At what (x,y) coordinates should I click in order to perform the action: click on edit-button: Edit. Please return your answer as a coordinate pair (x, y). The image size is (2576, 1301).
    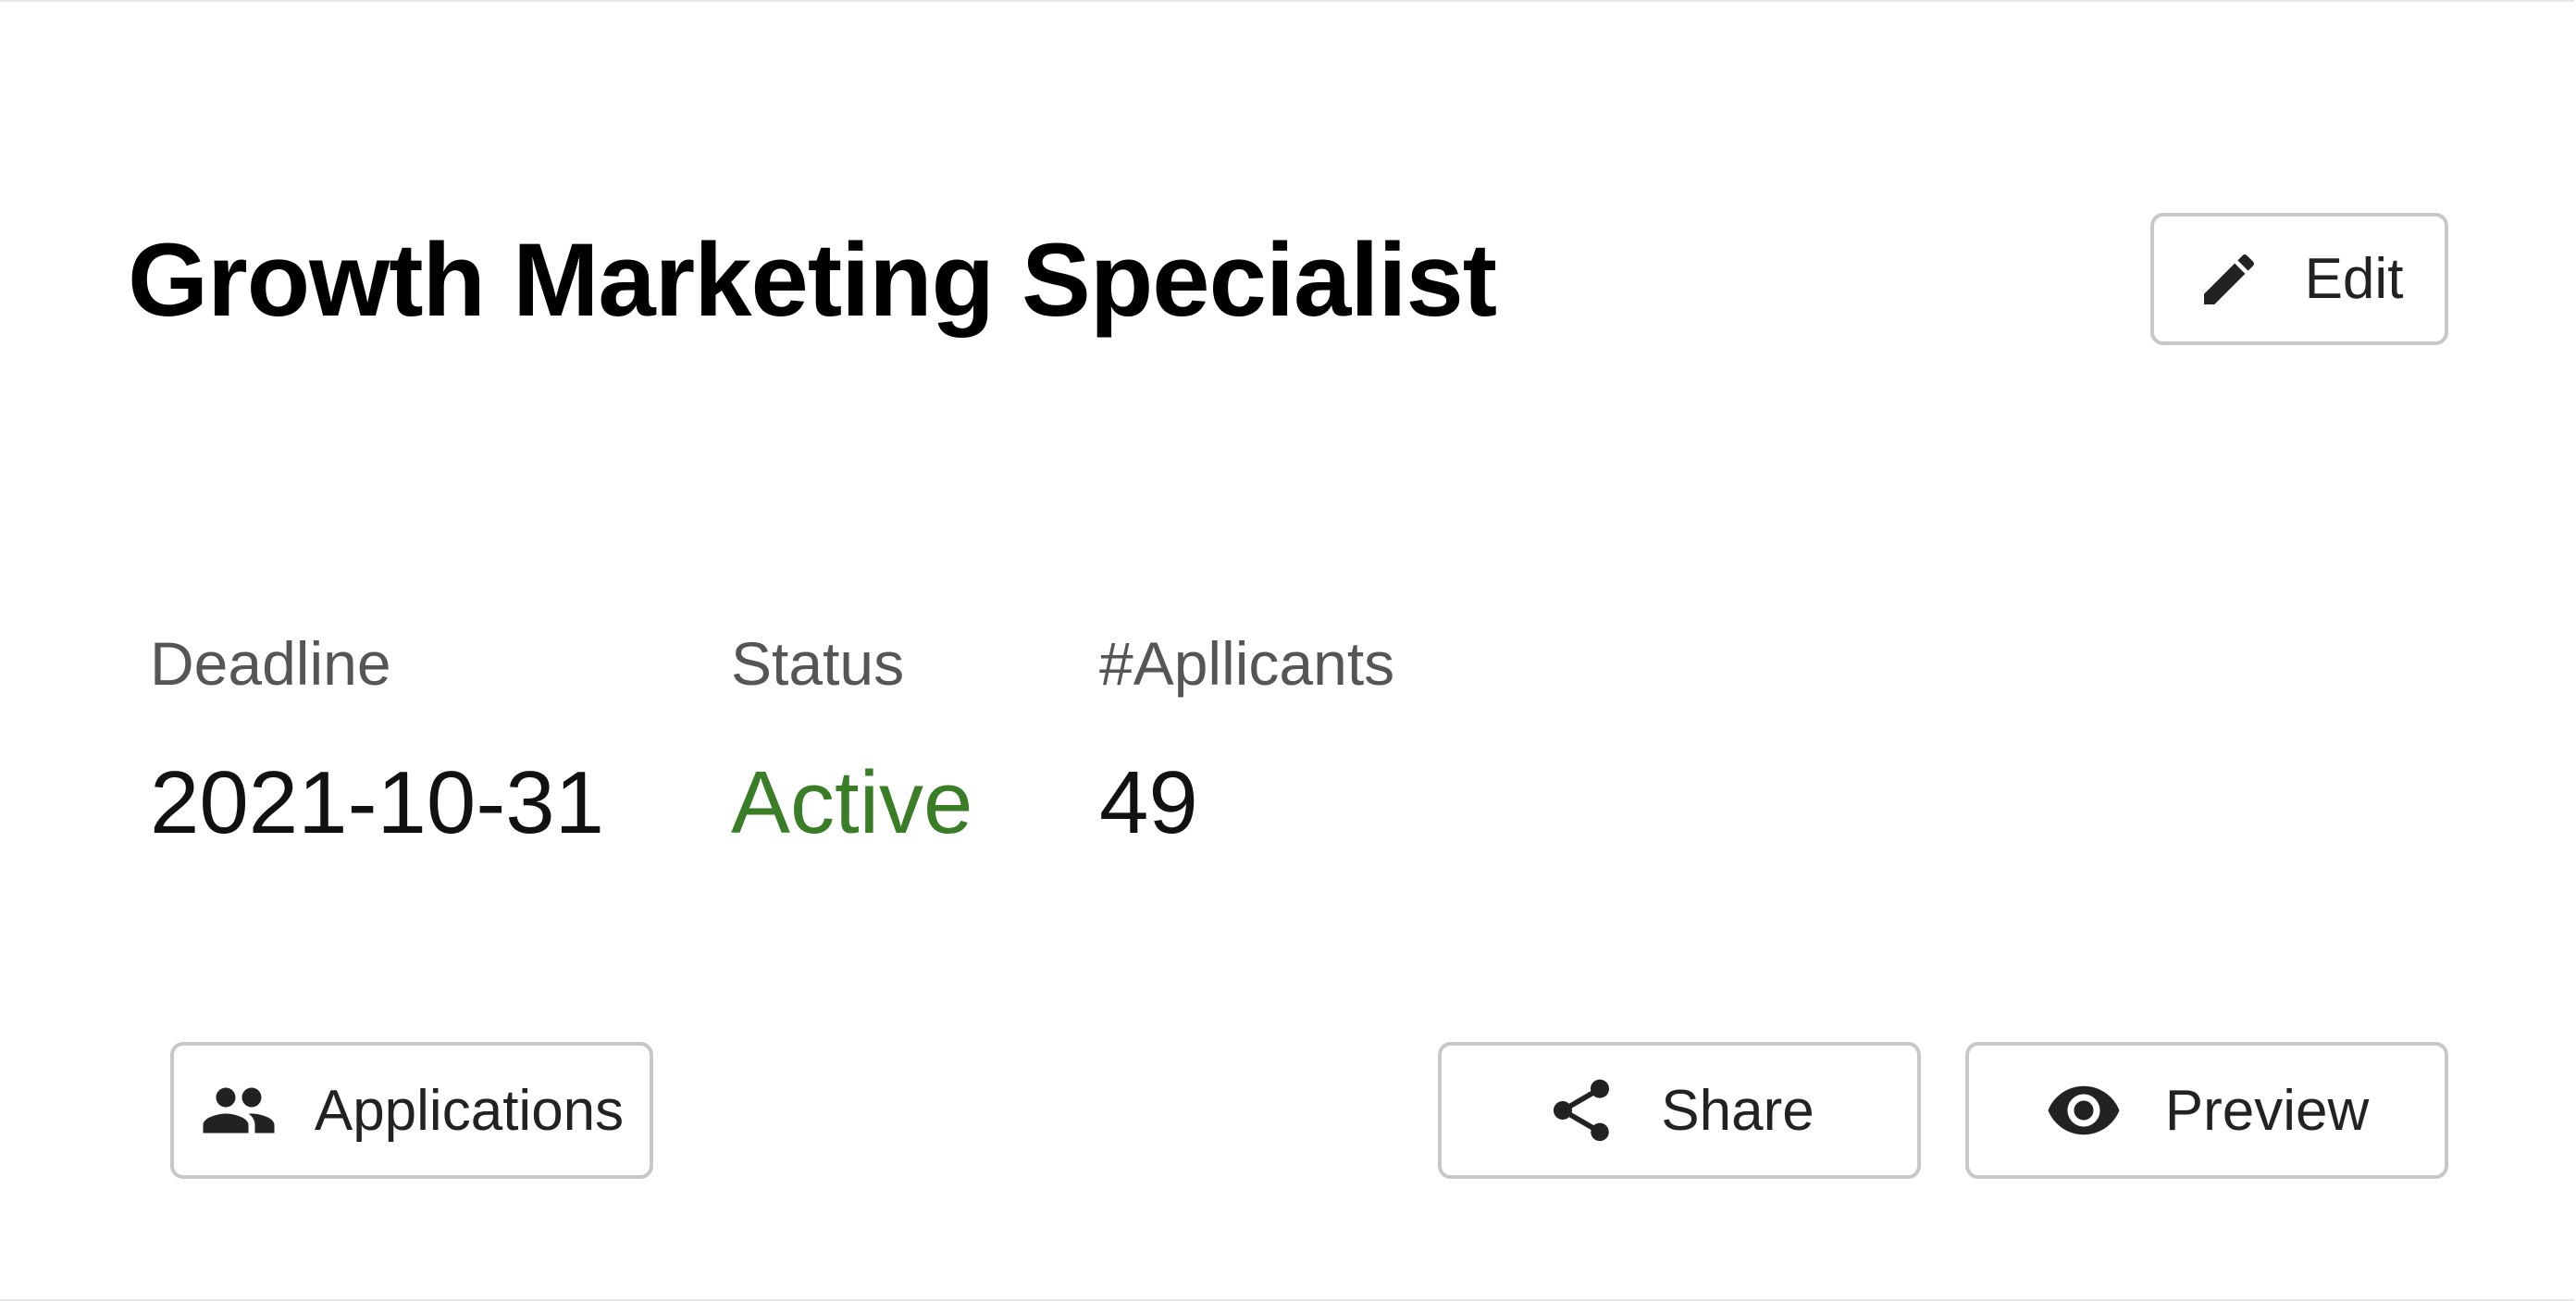
    Looking at the image, I should click on (2299, 279).